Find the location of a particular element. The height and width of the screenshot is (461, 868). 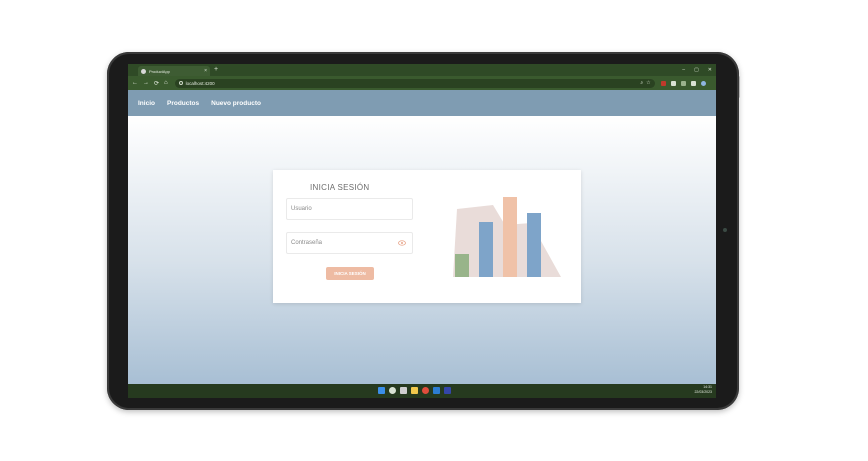

close-window-button: ✕ is located at coordinates (710, 70).